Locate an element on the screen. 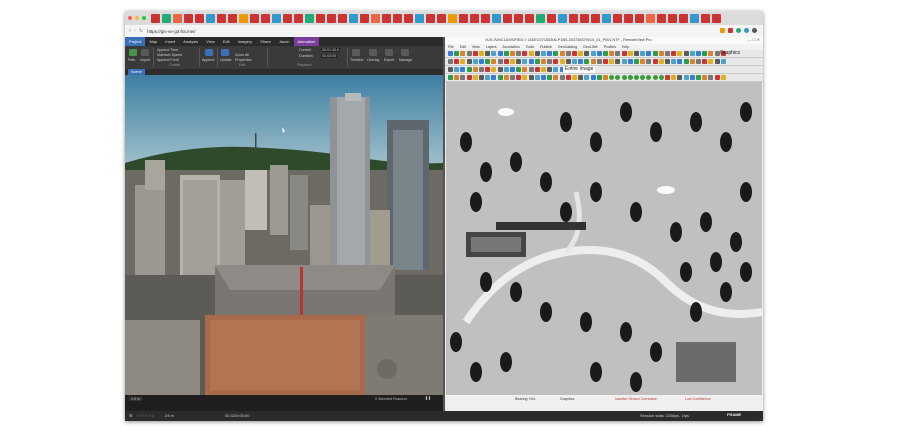 The image size is (900, 437). current-time-field: 00:01:40.6 is located at coordinates (330, 50).